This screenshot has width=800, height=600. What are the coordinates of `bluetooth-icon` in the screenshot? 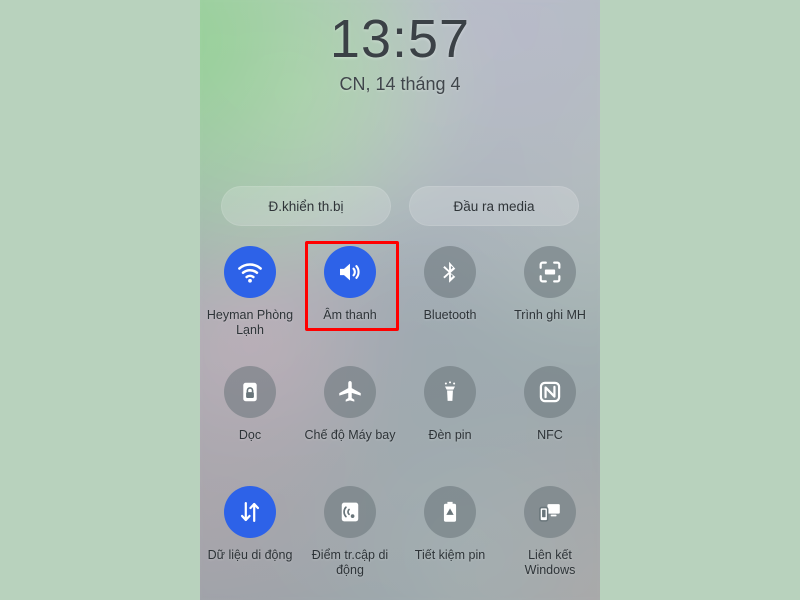 It's located at (449, 272).